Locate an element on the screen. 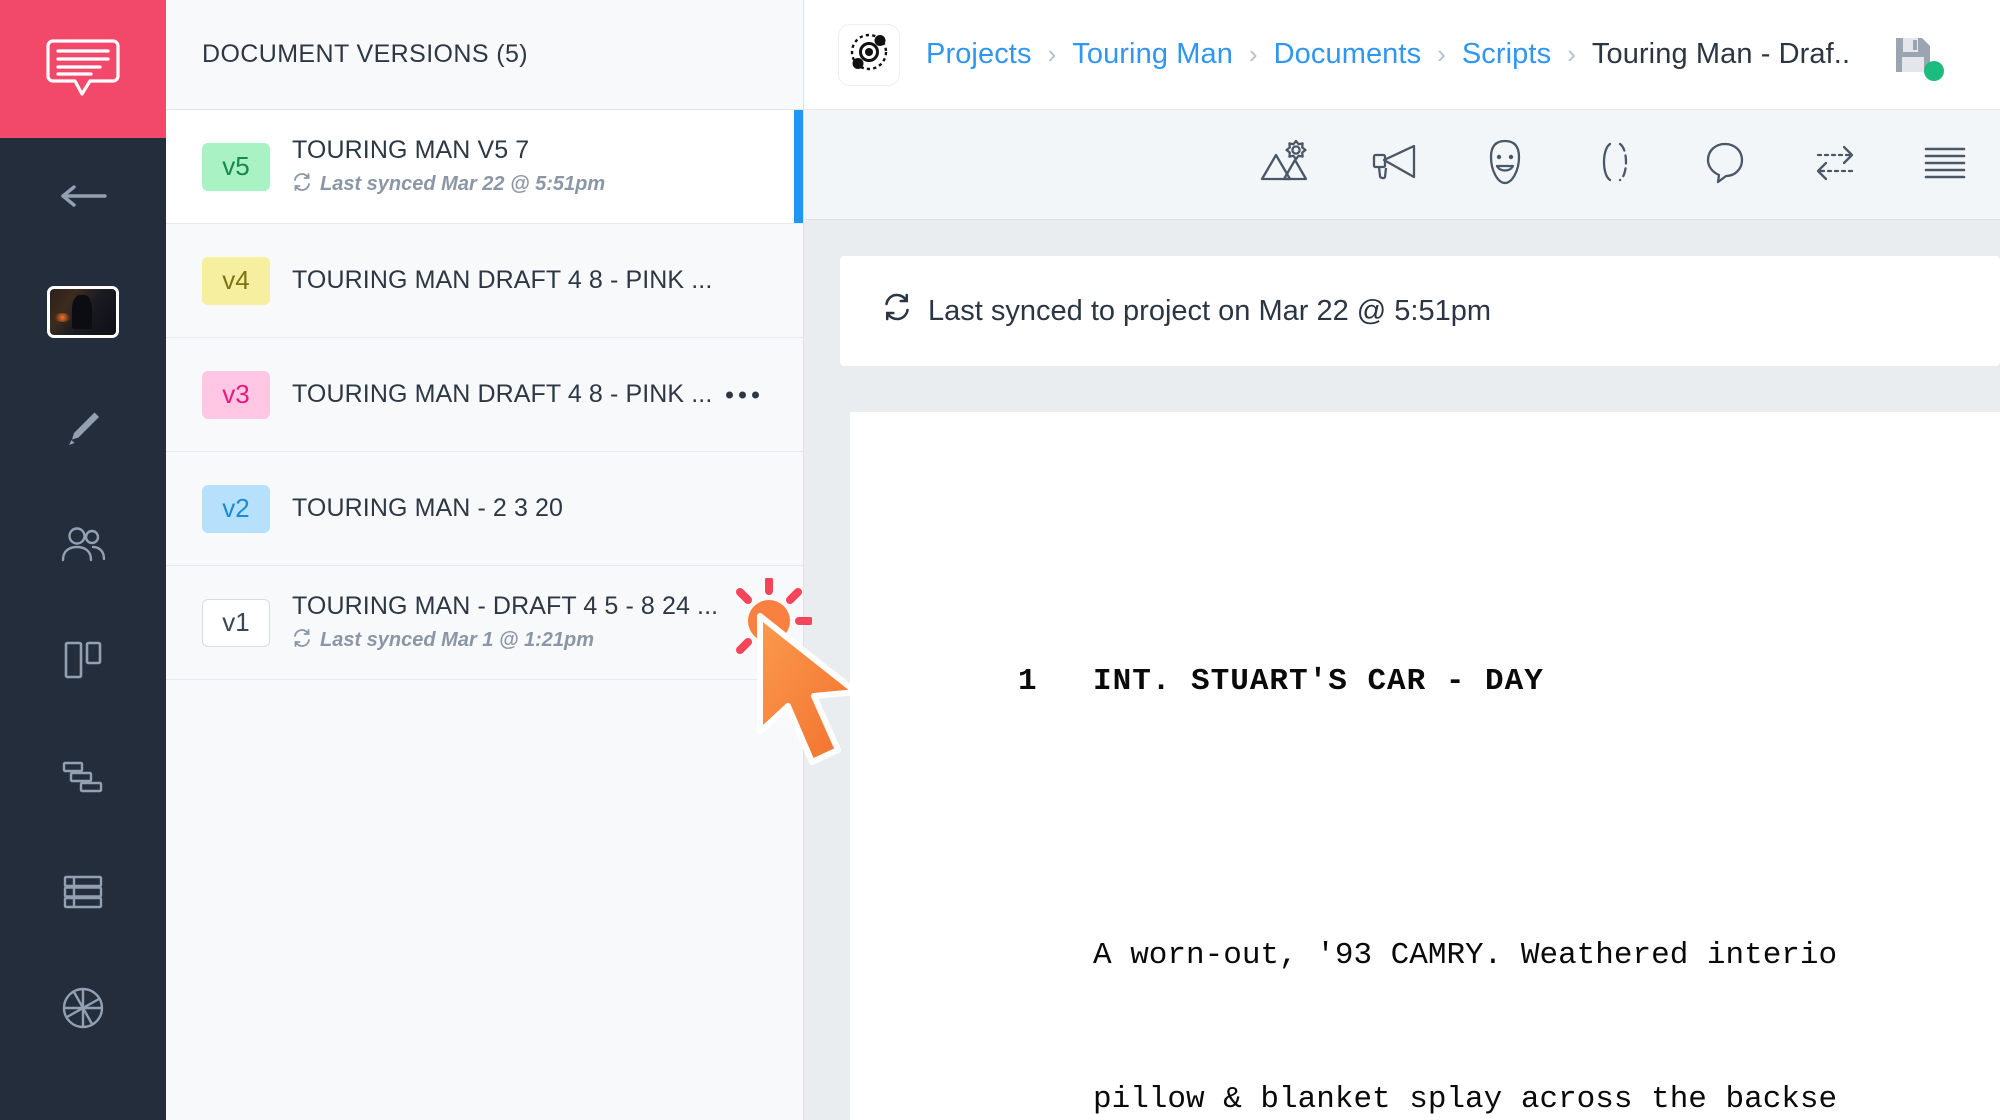  version-sync-text: Last synced Mar 1 @ 1:21pm is located at coordinates (457, 640).